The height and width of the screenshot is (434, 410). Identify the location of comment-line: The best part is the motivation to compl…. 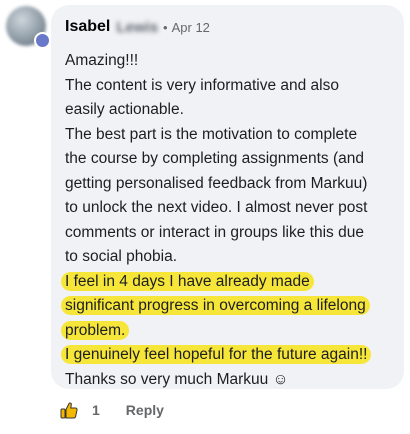
(211, 134).